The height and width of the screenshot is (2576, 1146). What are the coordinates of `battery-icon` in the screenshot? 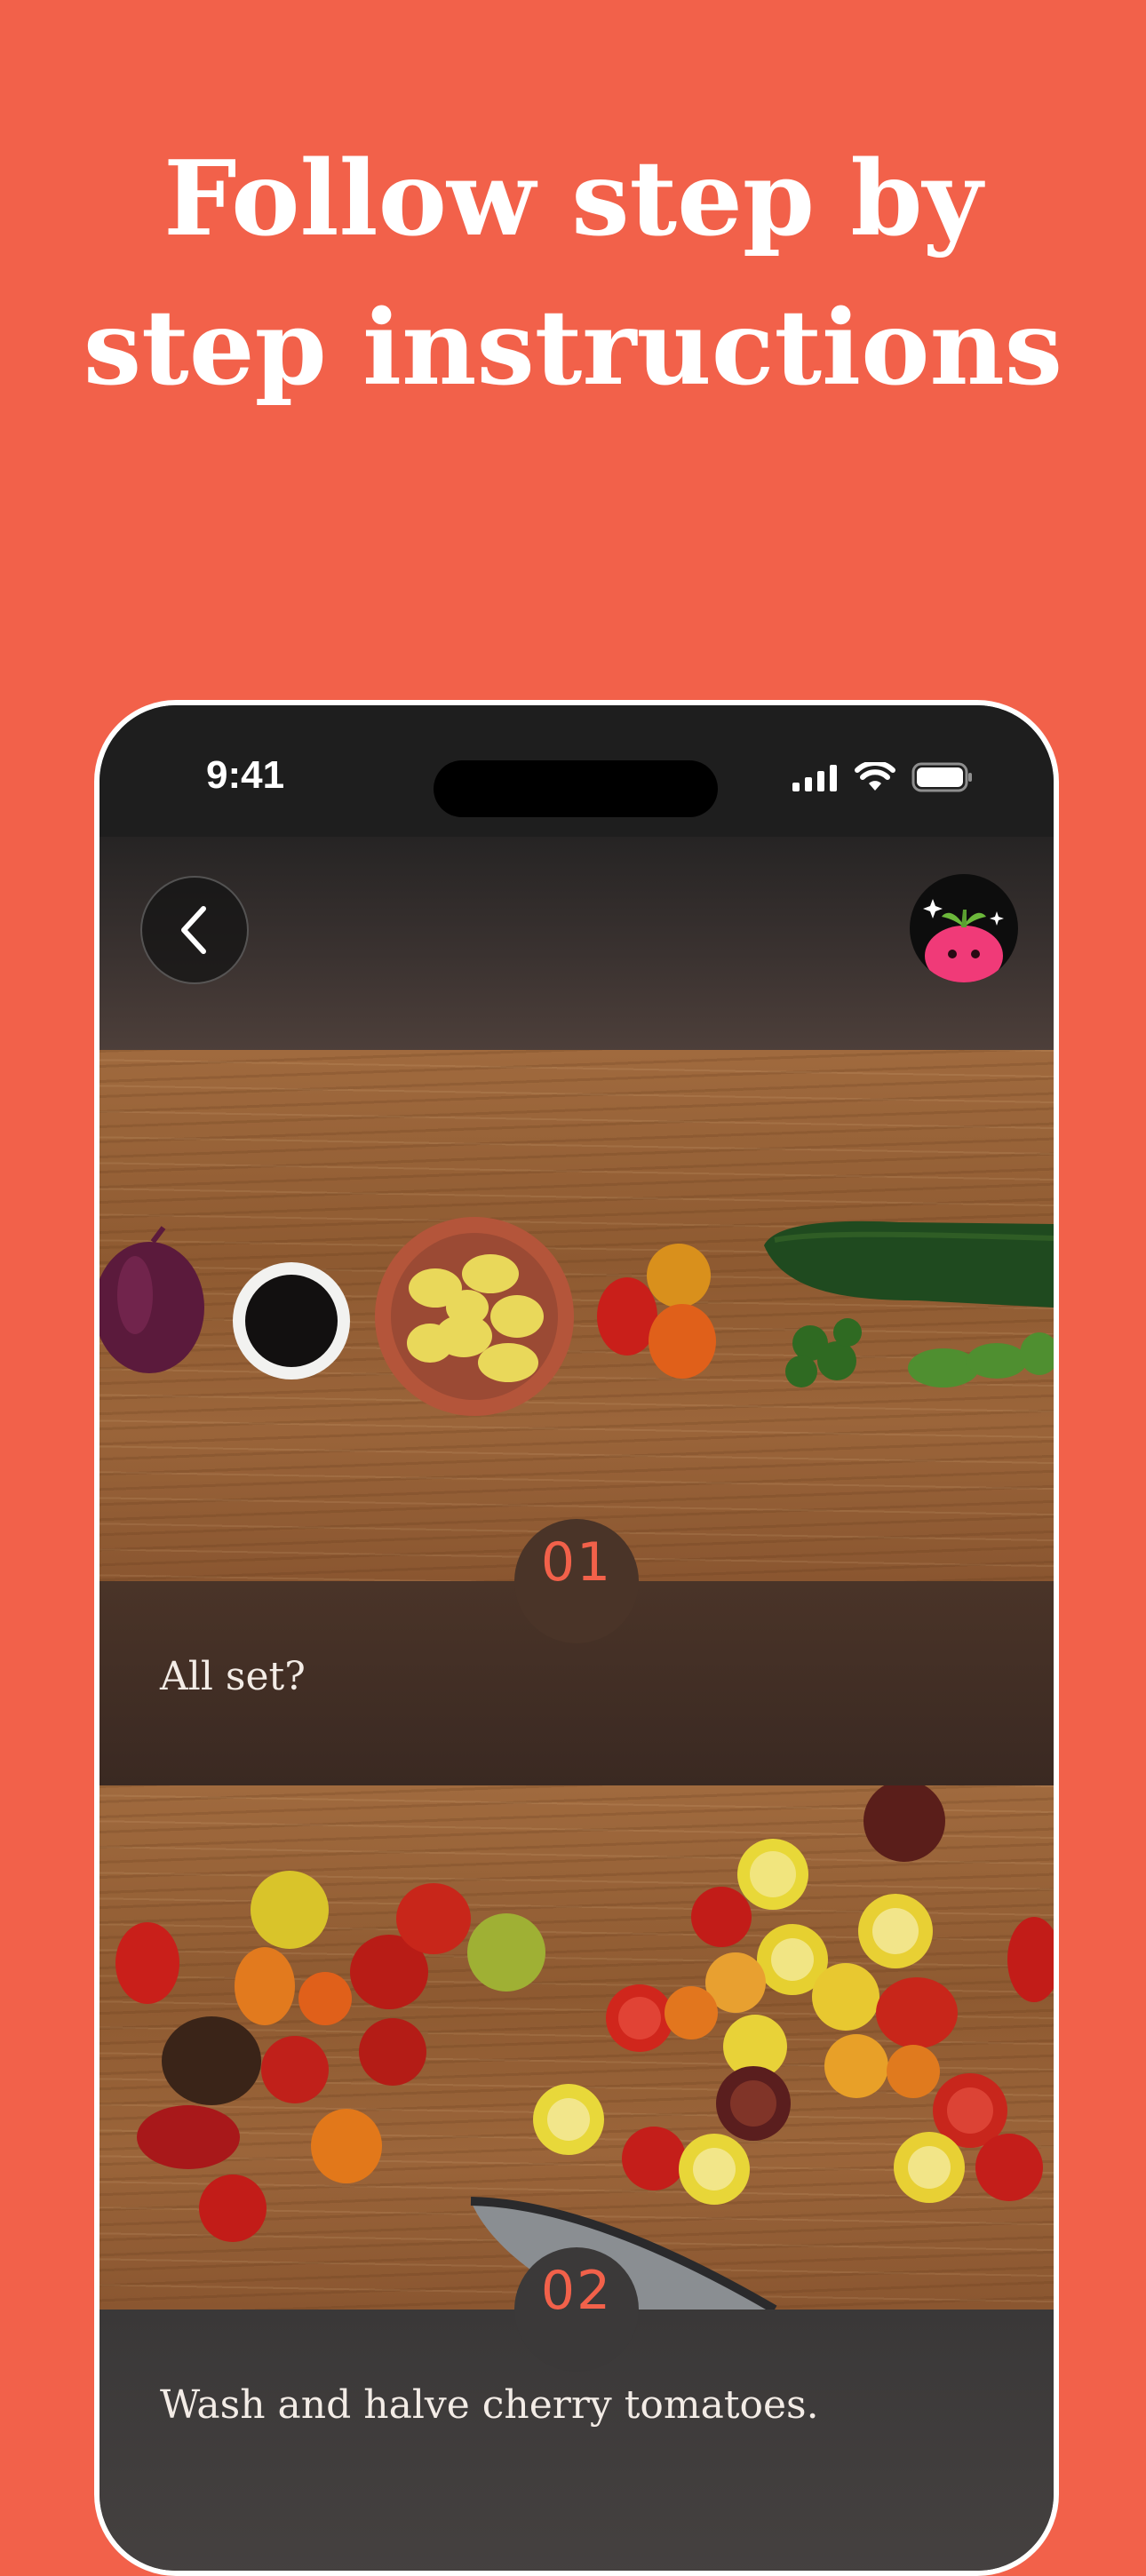 It's located at (941, 777).